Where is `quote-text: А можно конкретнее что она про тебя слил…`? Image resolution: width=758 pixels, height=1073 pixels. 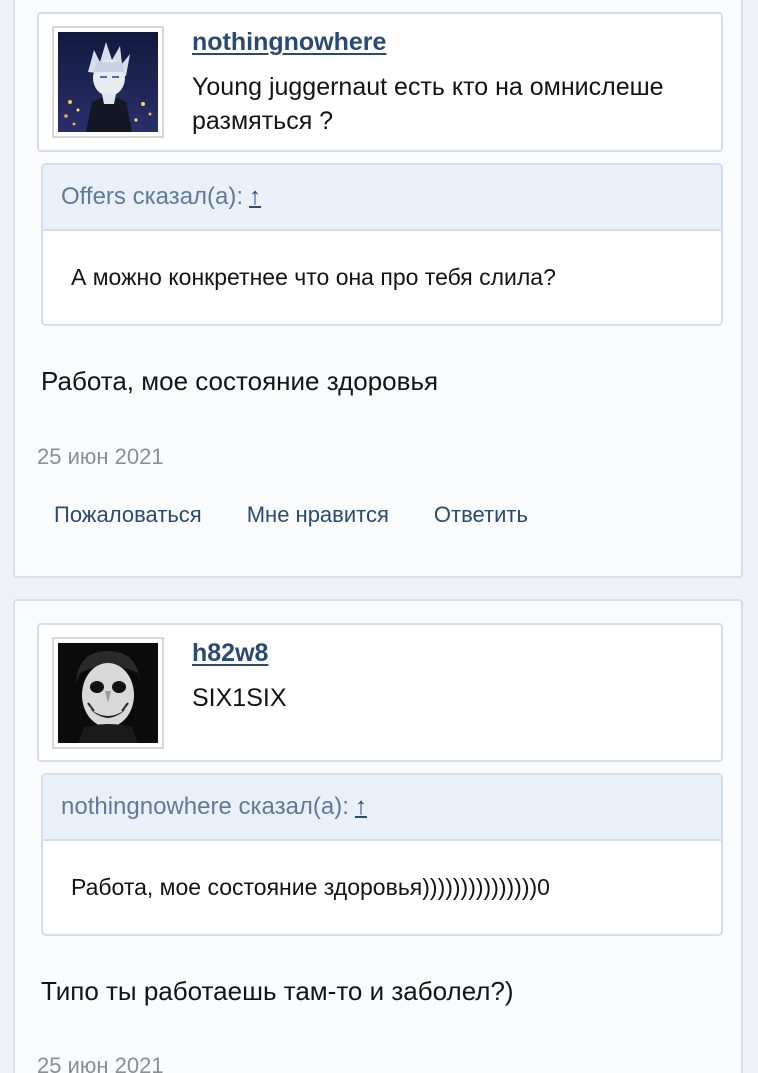 quote-text: А можно конкретнее что она про тебя слил… is located at coordinates (313, 277).